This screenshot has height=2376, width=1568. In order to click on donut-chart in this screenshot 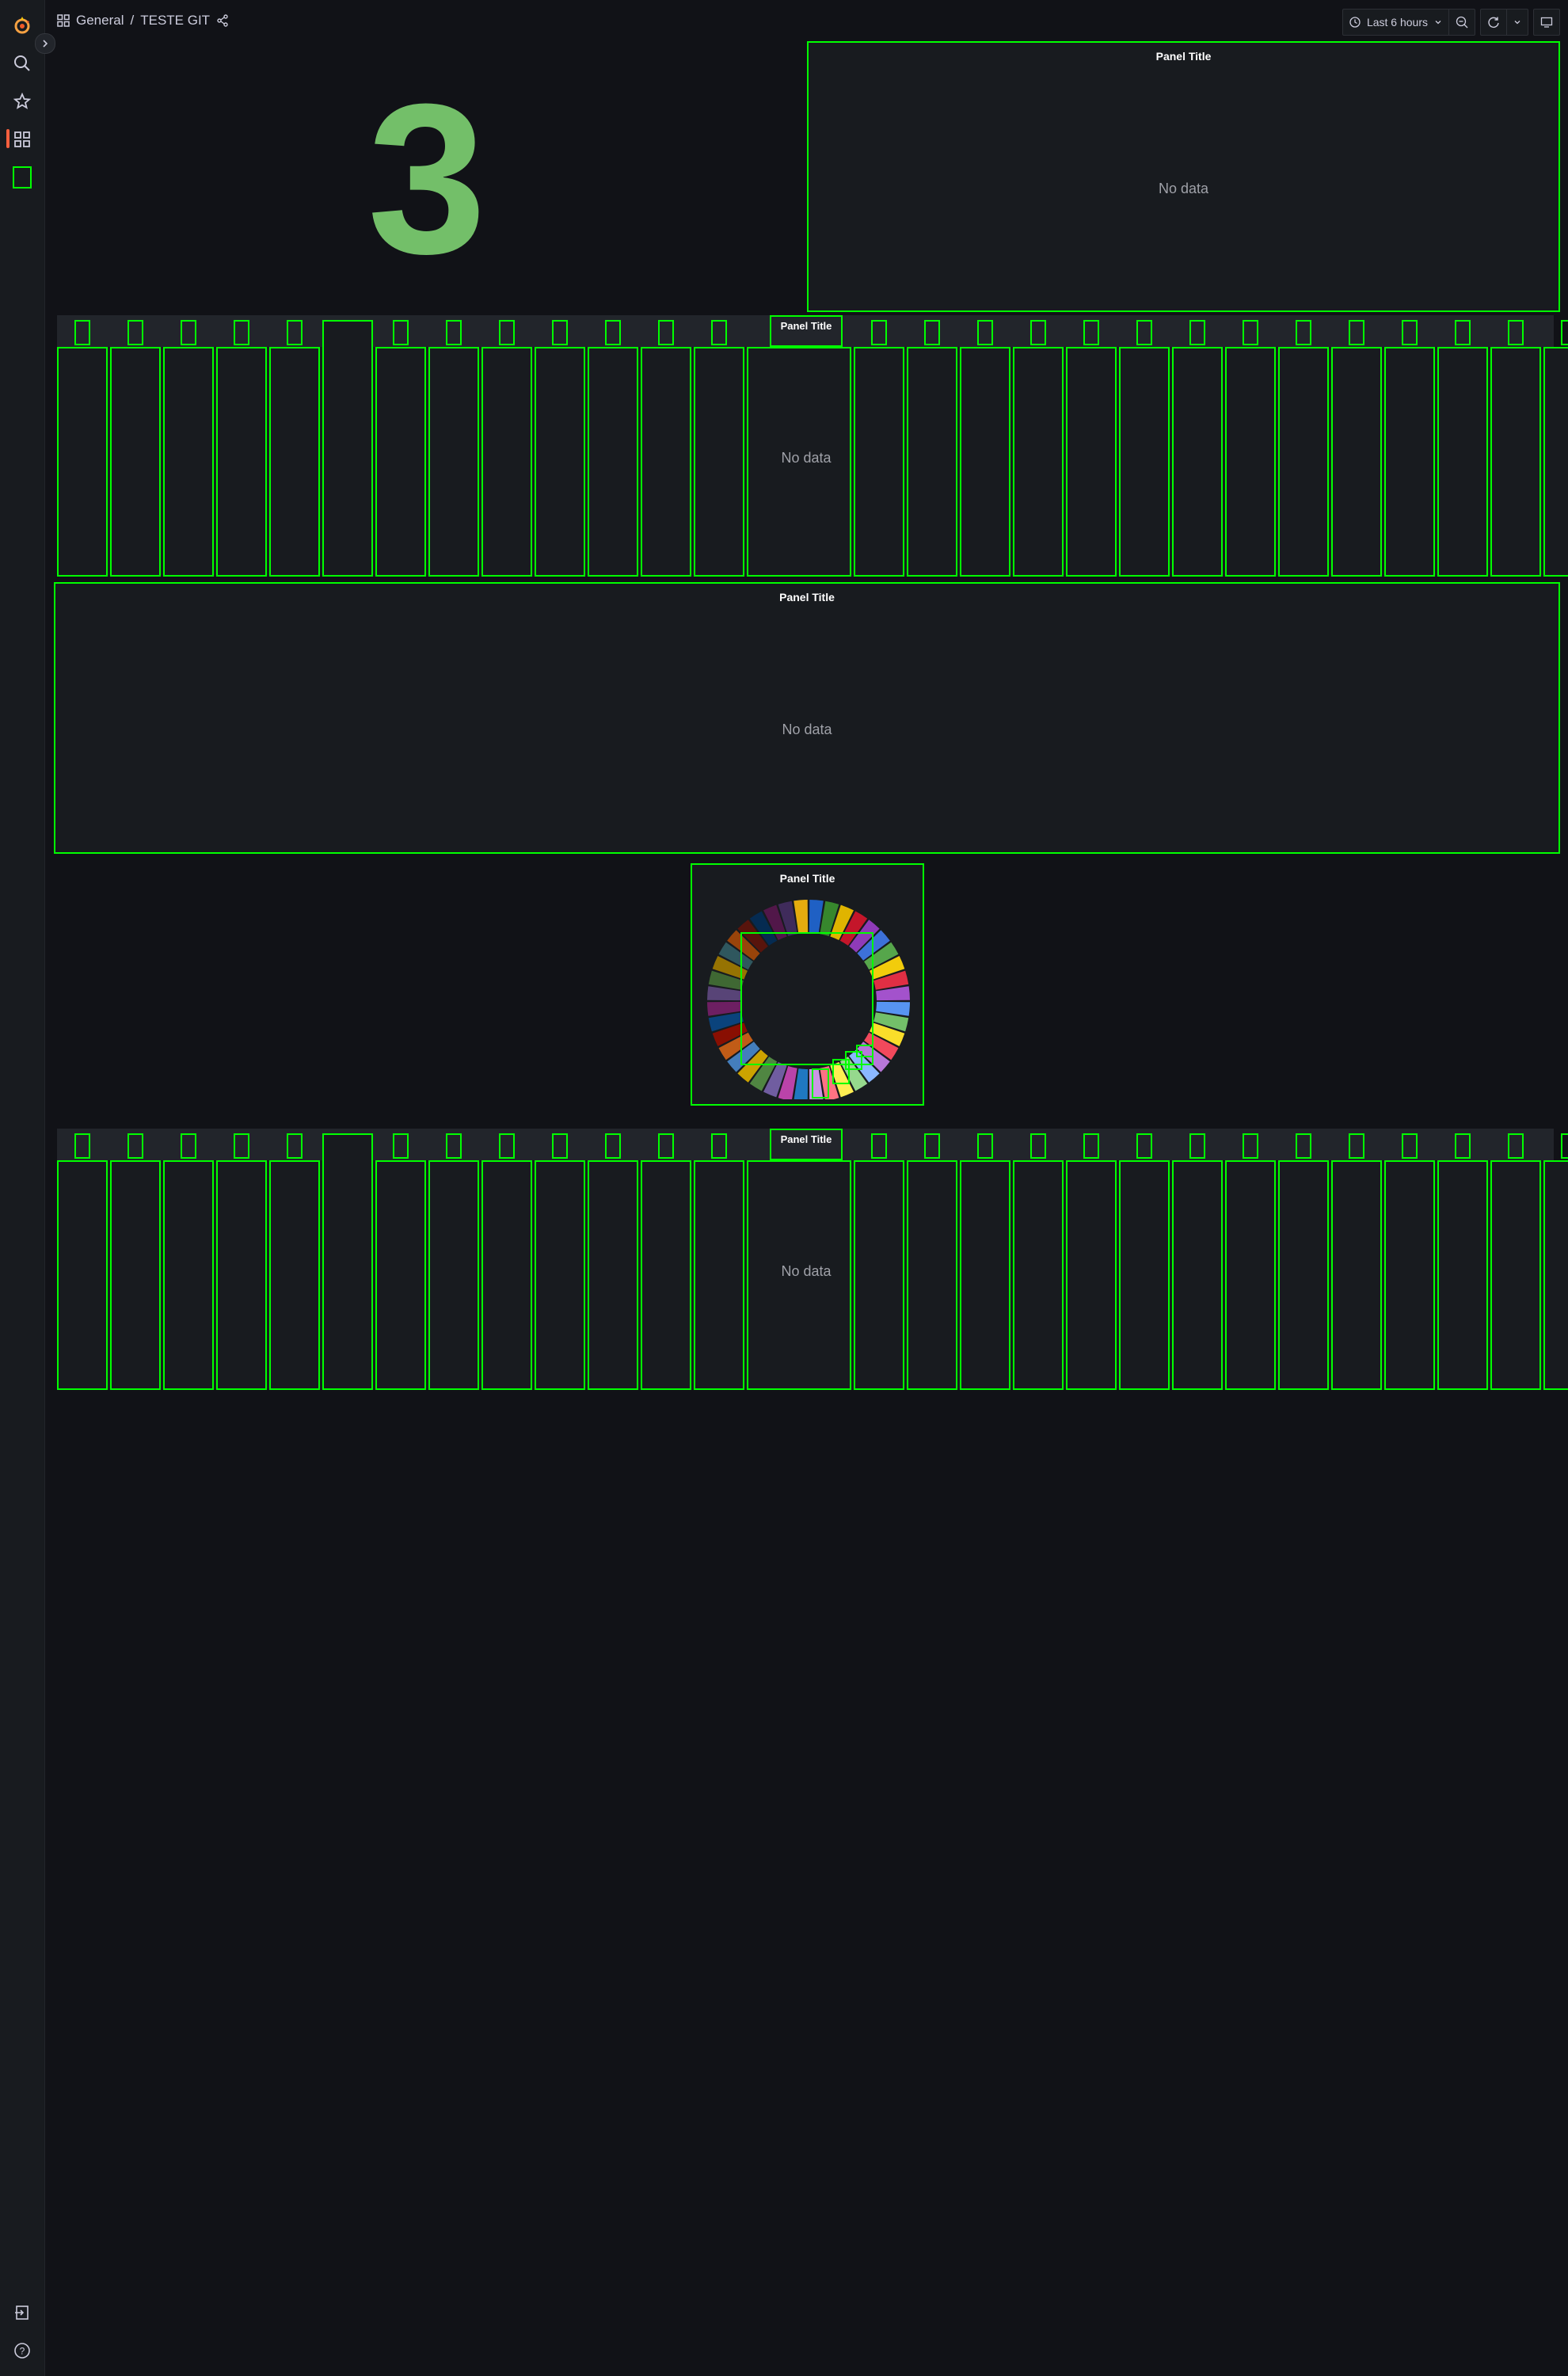, I will do `click(808, 999)`.